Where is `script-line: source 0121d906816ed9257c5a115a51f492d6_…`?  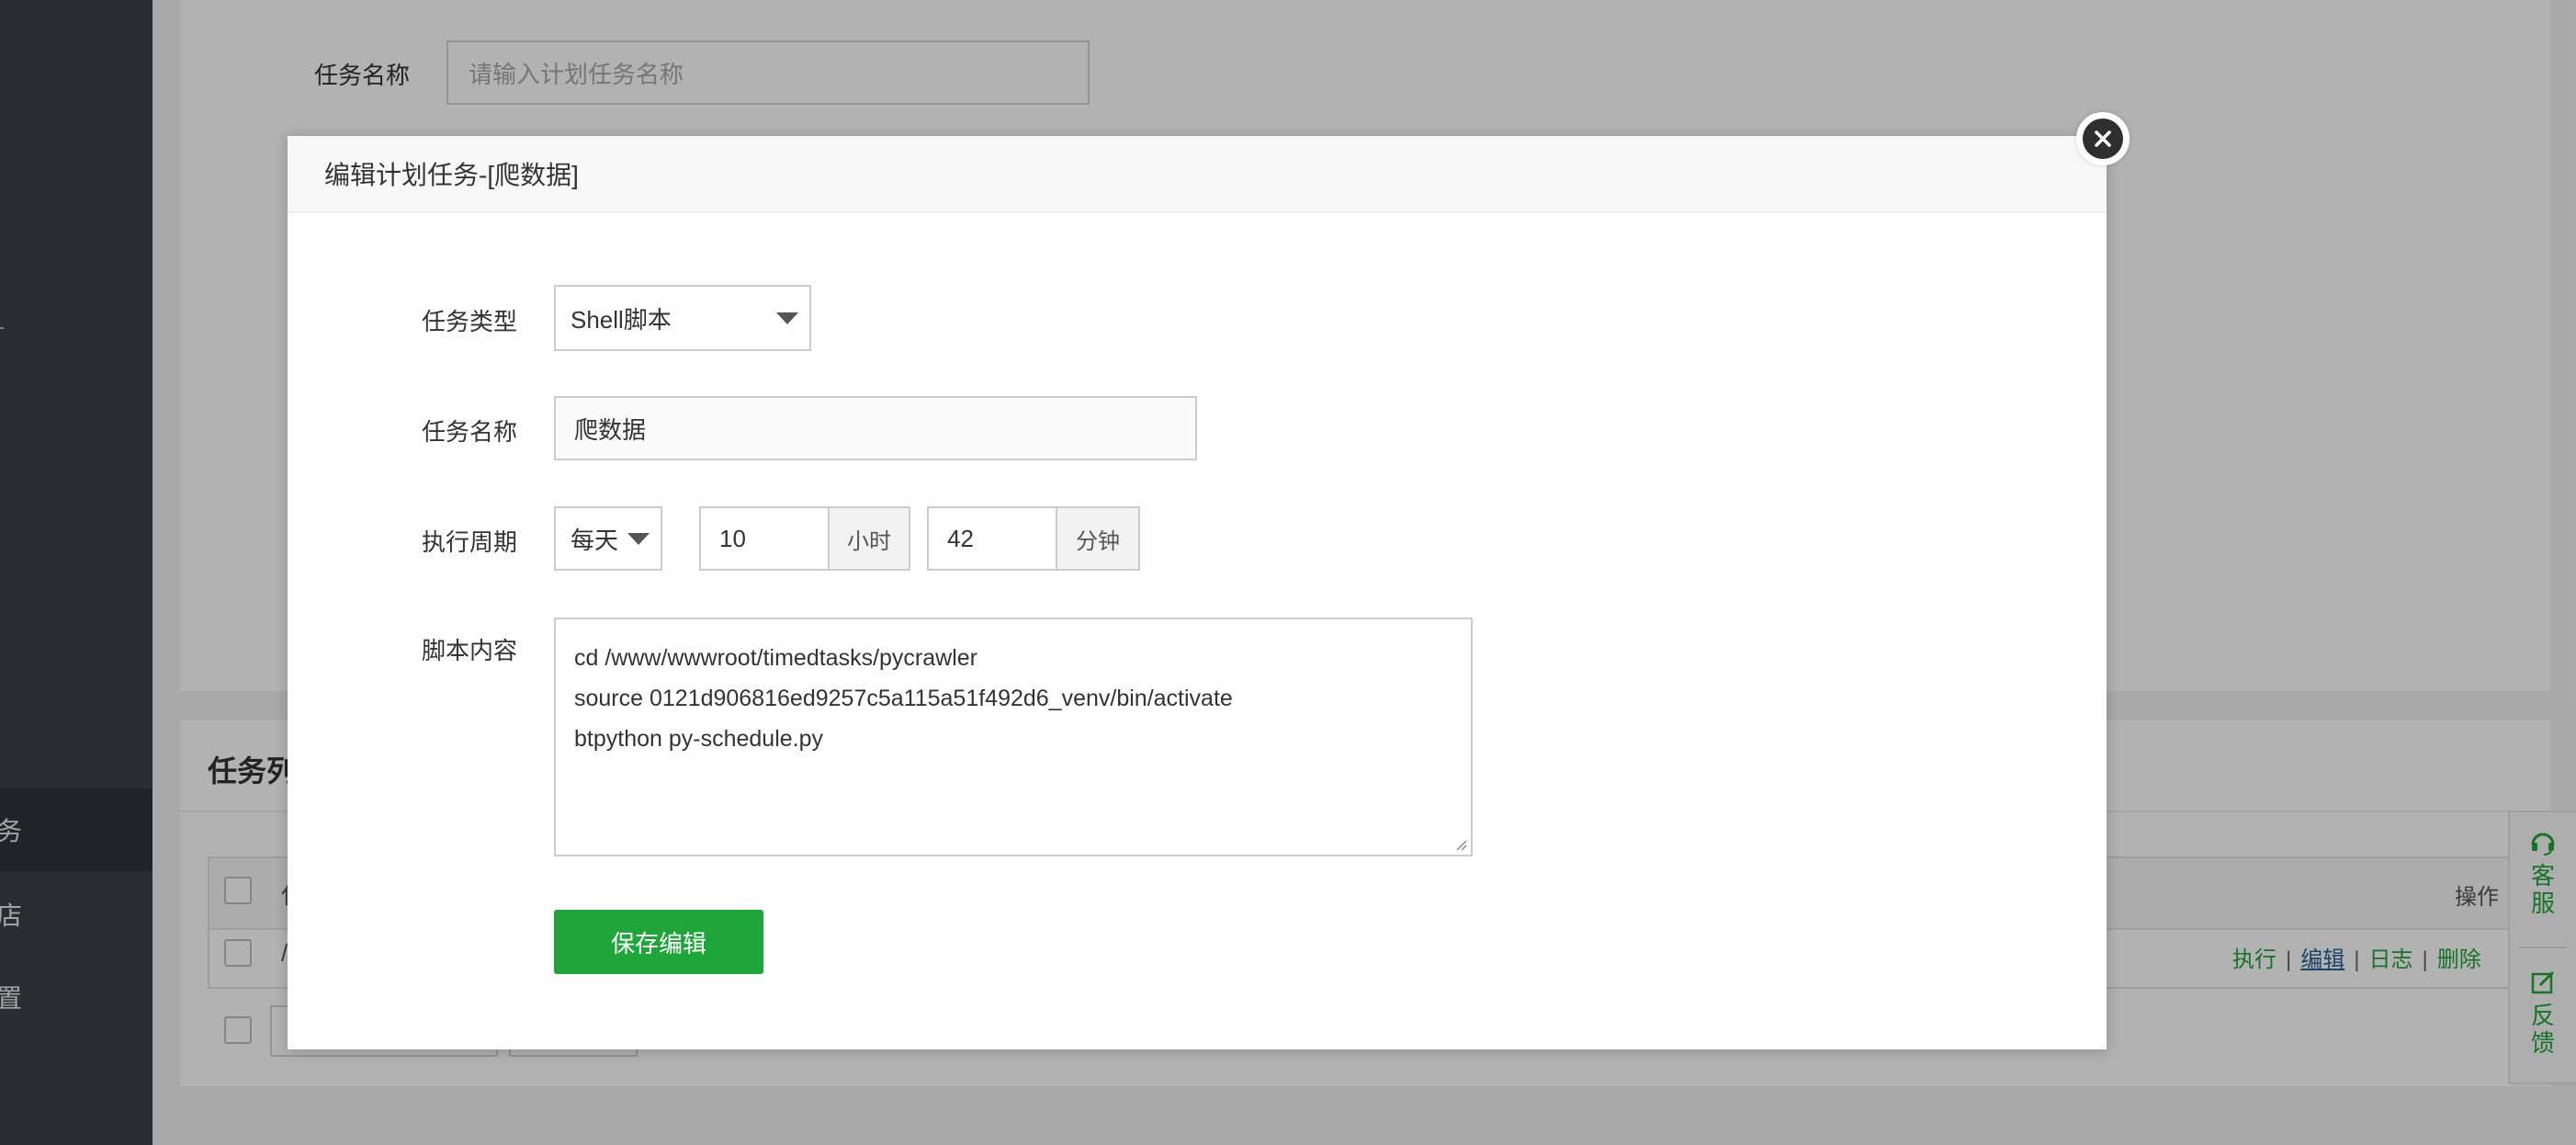 script-line: source 0121d906816ed9257c5a115a51f492d6_… is located at coordinates (903, 699).